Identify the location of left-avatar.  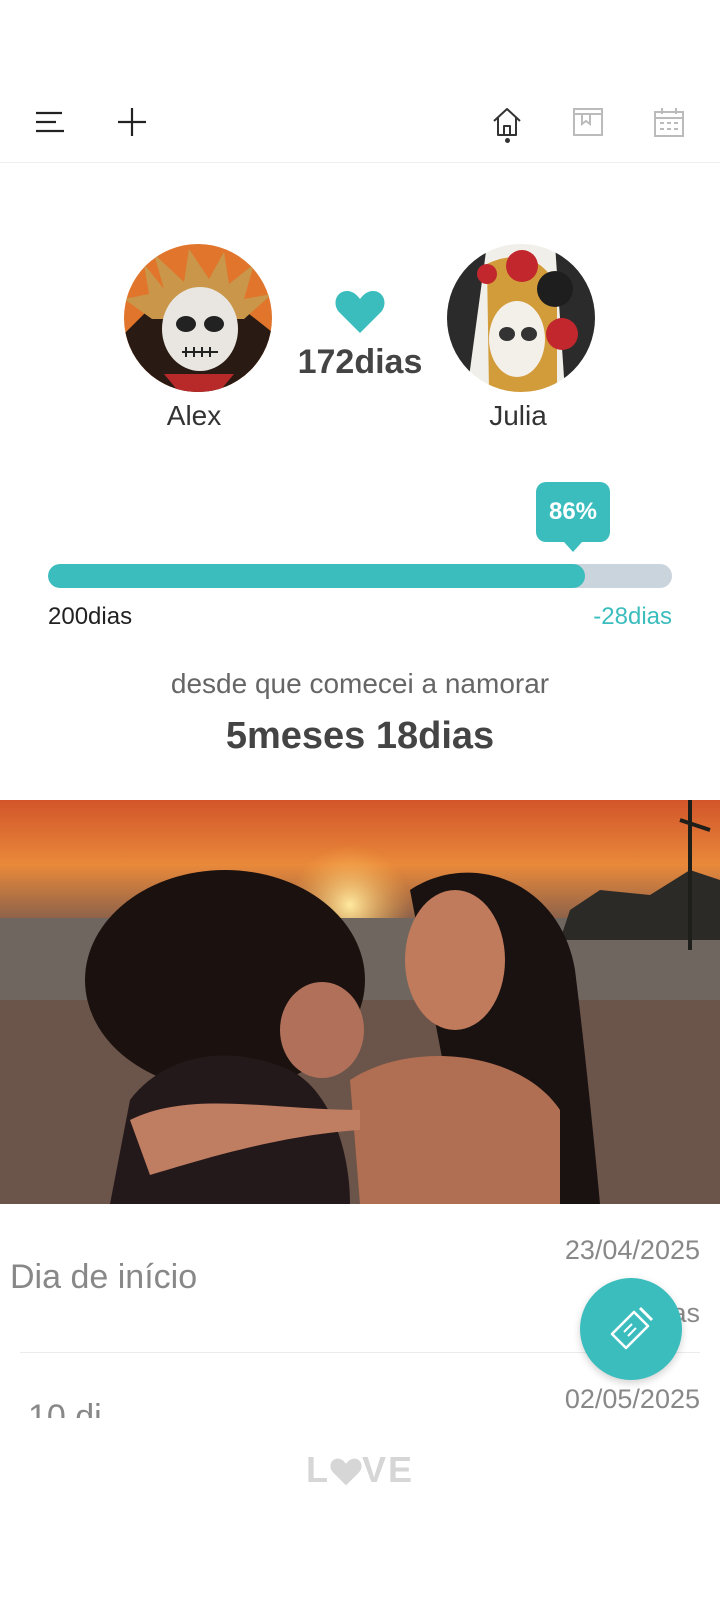
(198, 318).